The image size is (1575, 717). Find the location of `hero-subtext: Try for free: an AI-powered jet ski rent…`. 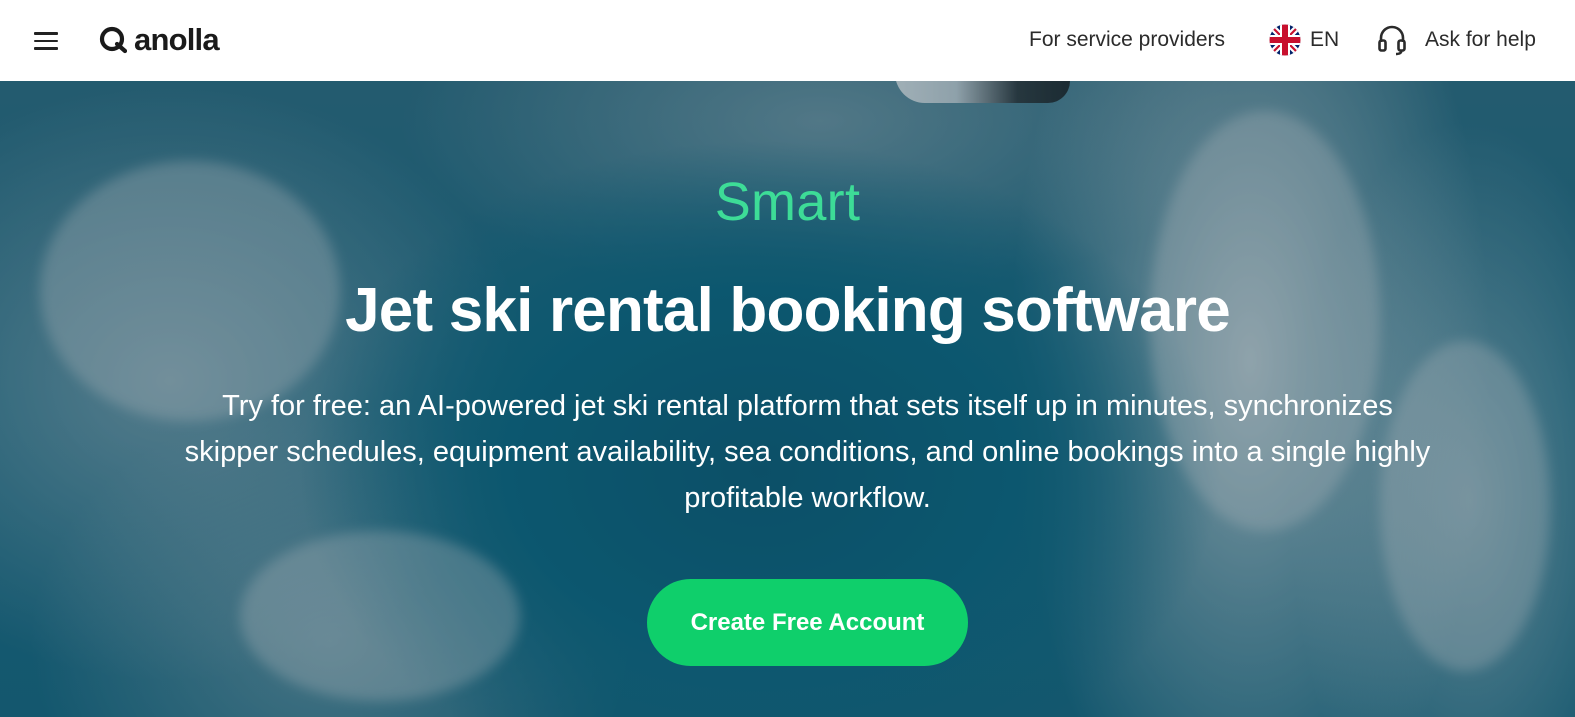

hero-subtext: Try for free: an AI-powered jet ski rent… is located at coordinates (807, 452).